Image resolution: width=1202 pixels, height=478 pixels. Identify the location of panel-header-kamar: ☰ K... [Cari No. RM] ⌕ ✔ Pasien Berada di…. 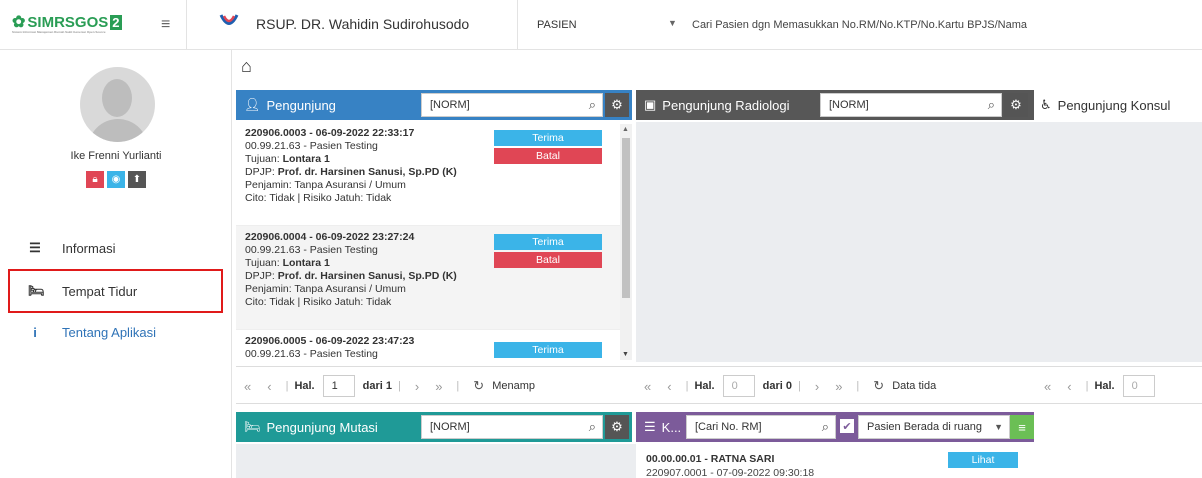
(835, 427).